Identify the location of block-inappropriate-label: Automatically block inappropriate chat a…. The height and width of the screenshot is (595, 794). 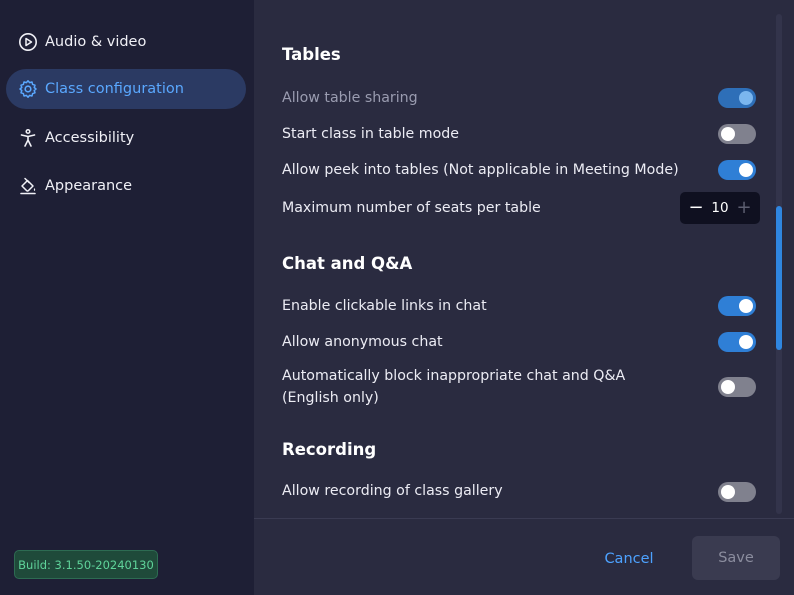
(454, 387).